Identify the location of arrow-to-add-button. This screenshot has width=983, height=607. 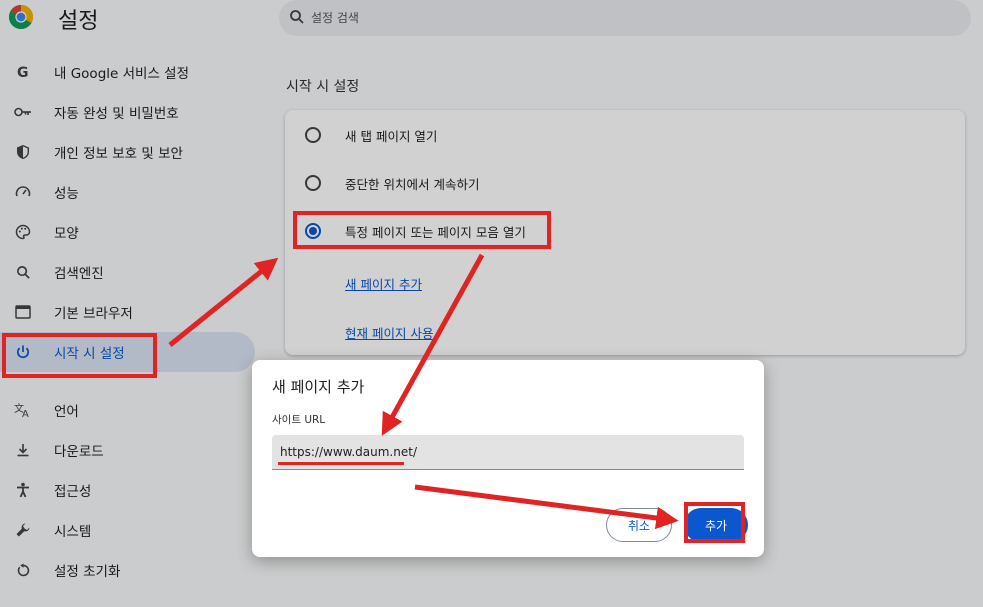
(546, 507).